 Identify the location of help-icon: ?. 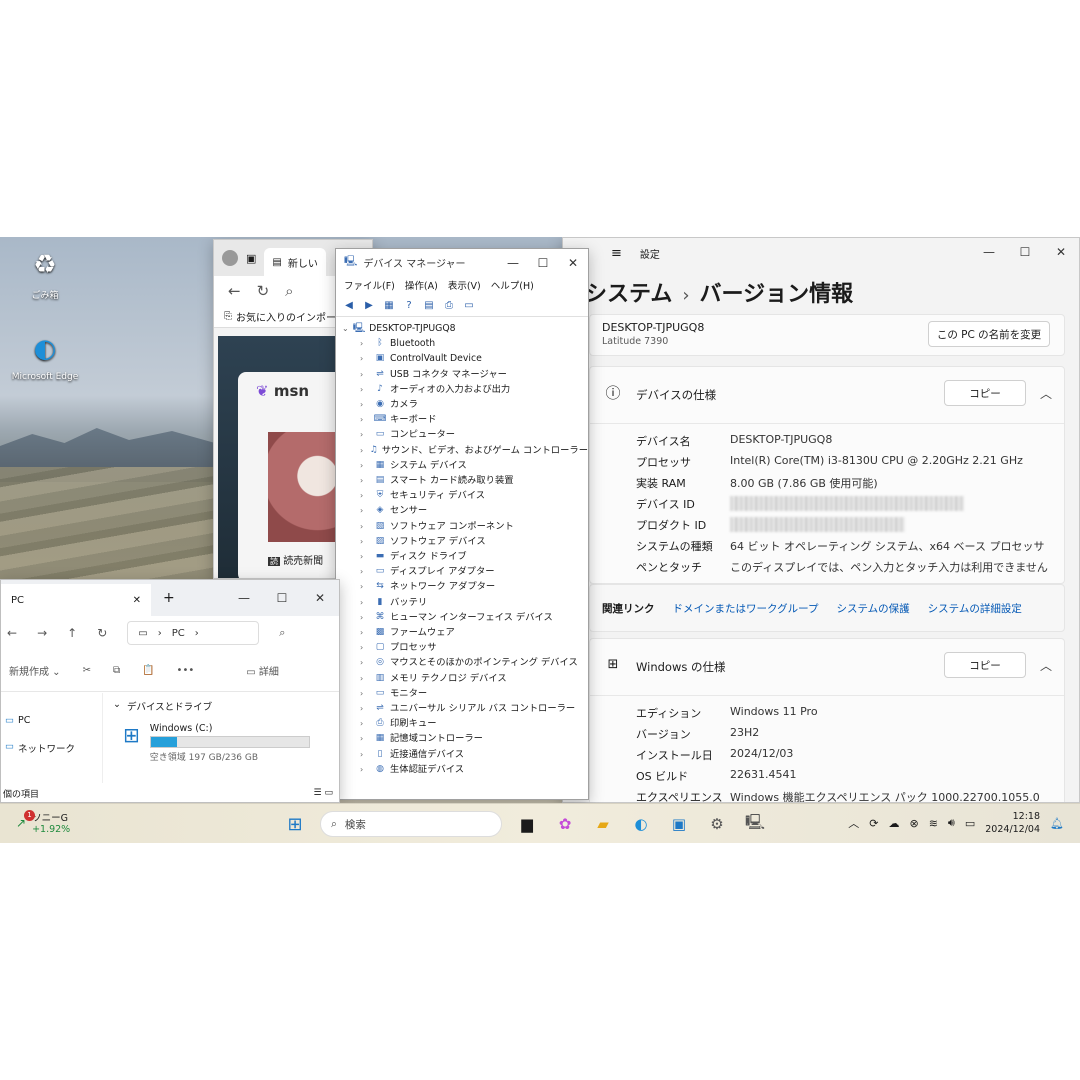
(409, 306).